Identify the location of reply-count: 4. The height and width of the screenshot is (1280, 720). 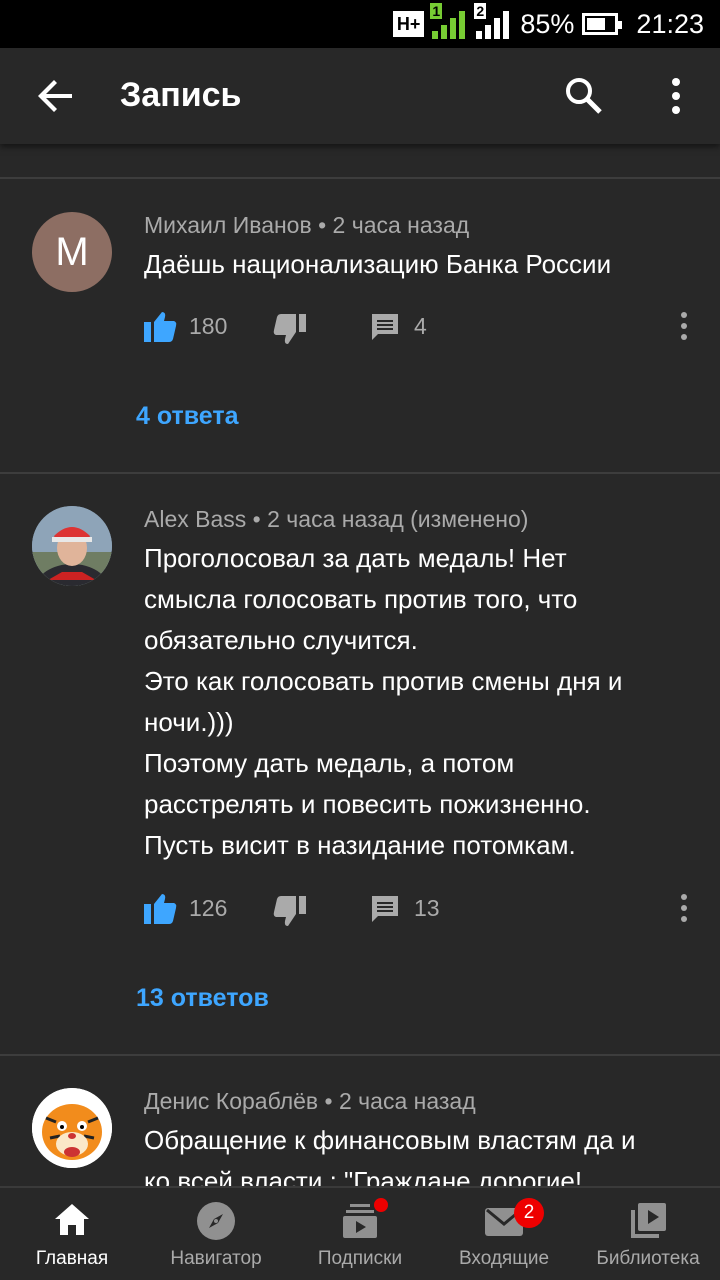
(420, 325).